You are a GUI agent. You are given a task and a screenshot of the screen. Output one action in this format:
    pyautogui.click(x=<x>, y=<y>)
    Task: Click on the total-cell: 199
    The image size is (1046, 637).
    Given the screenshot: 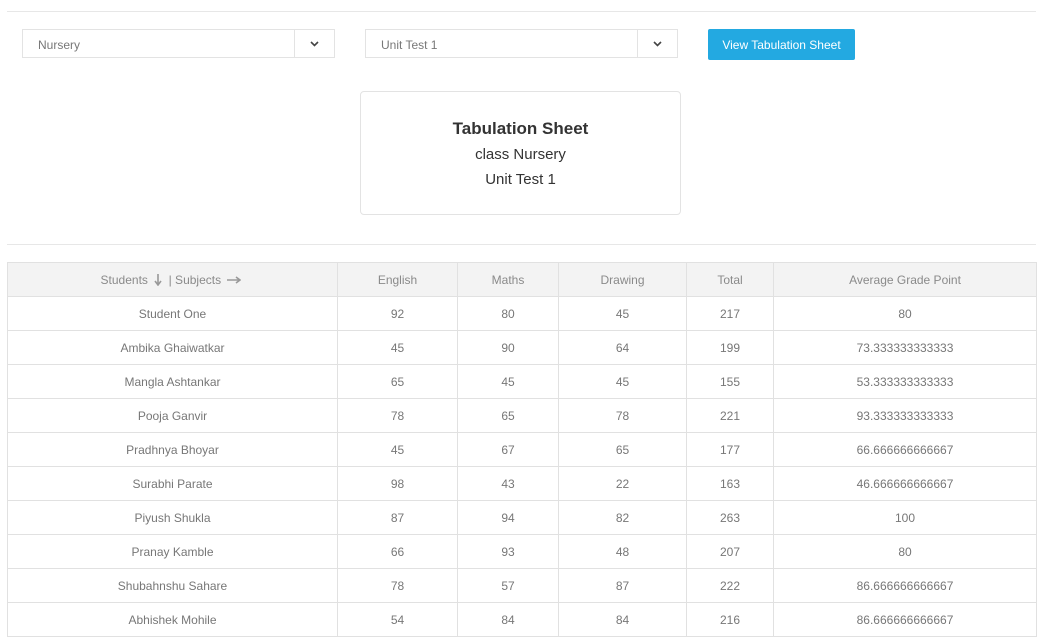 What is the action you would take?
    pyautogui.click(x=730, y=347)
    